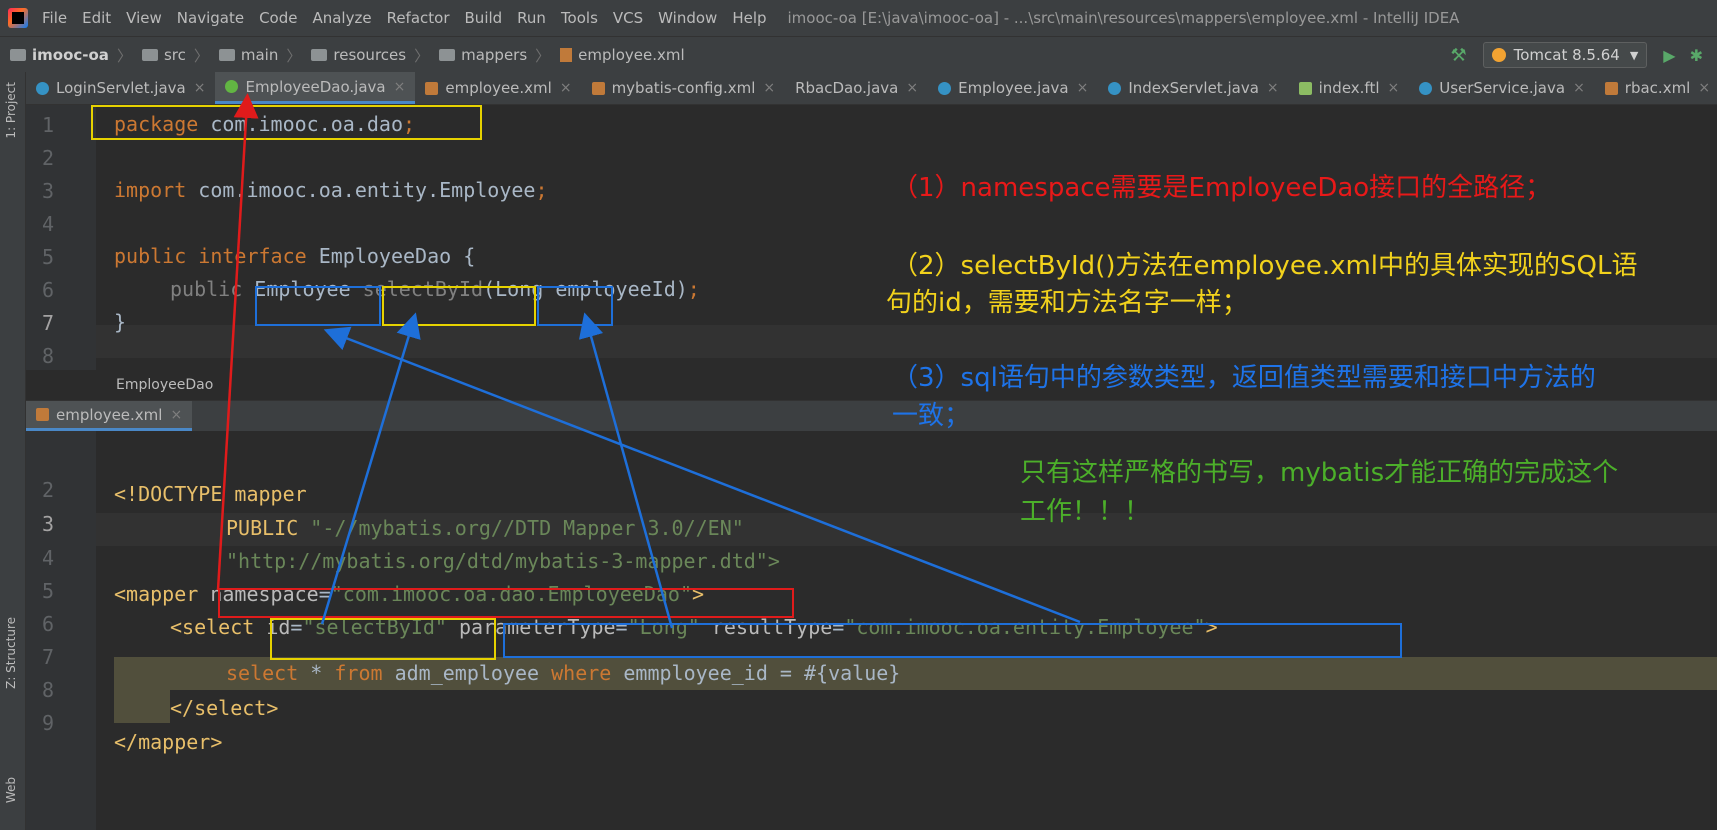  I want to click on param-arrow, so click(626, 470).